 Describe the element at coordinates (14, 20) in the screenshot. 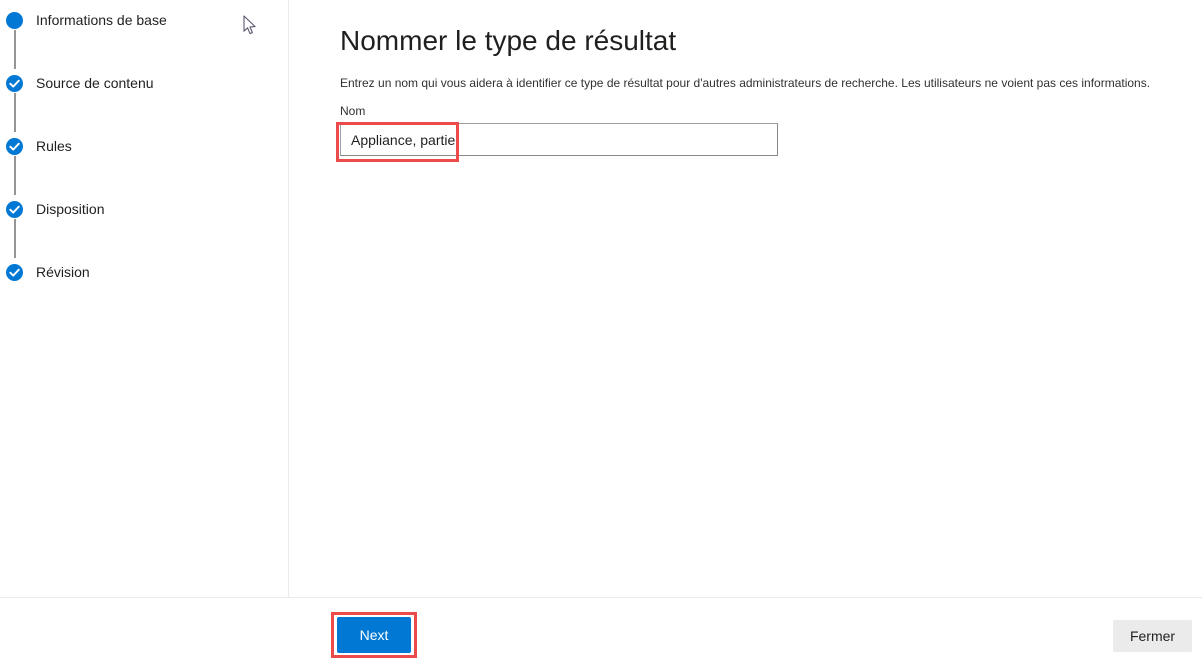

I see `filled-circle-icon` at that location.